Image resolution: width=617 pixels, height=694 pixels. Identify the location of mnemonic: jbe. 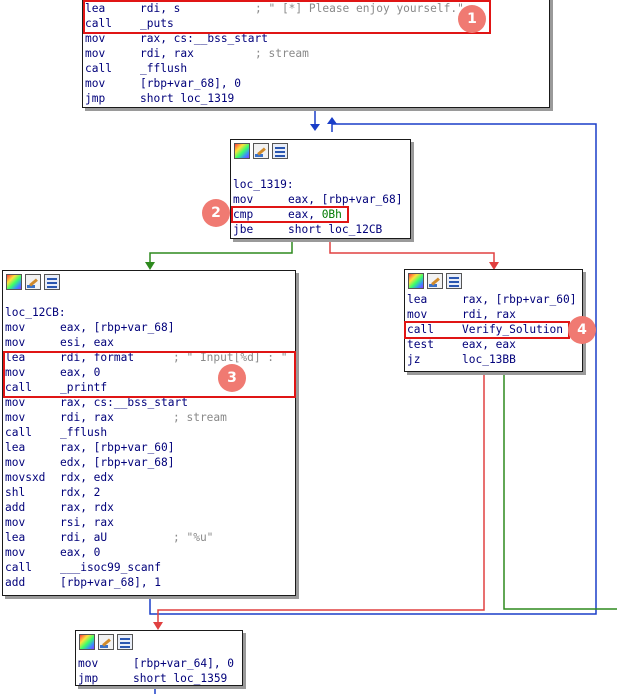
(243, 229).